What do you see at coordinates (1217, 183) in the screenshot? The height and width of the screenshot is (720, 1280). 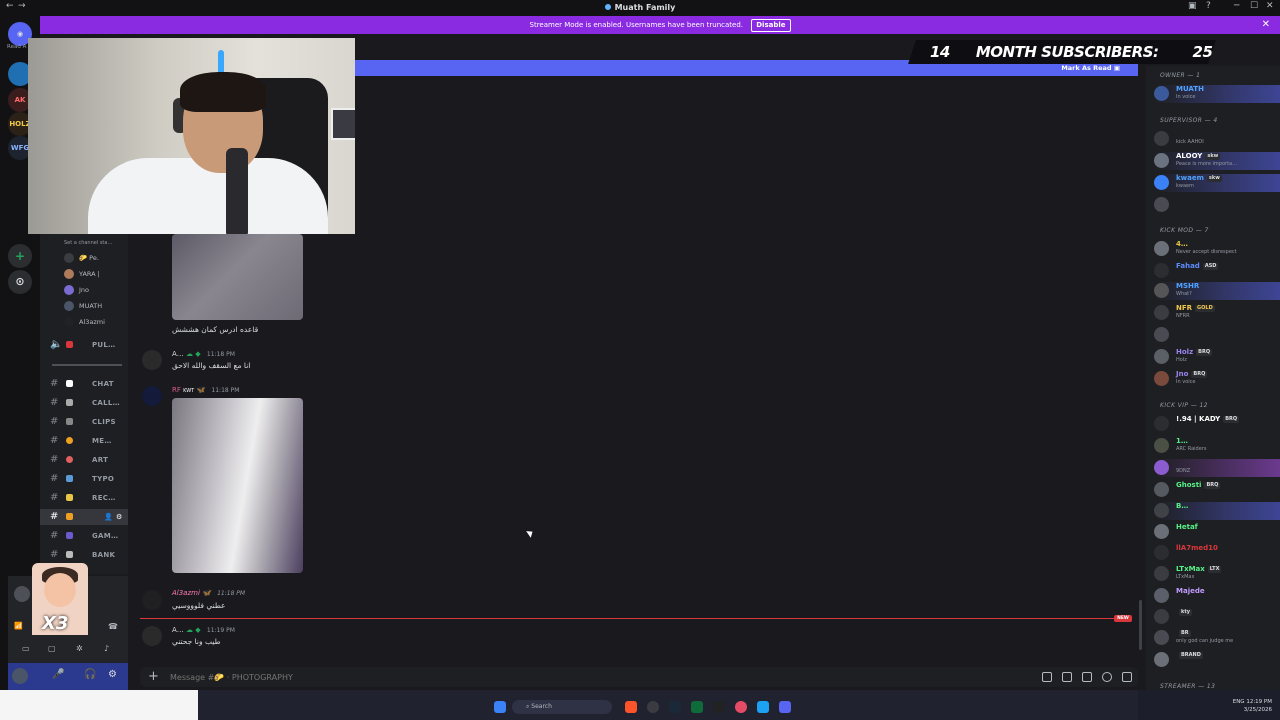 I see `member-item: kwaem skw kwaem` at bounding box center [1217, 183].